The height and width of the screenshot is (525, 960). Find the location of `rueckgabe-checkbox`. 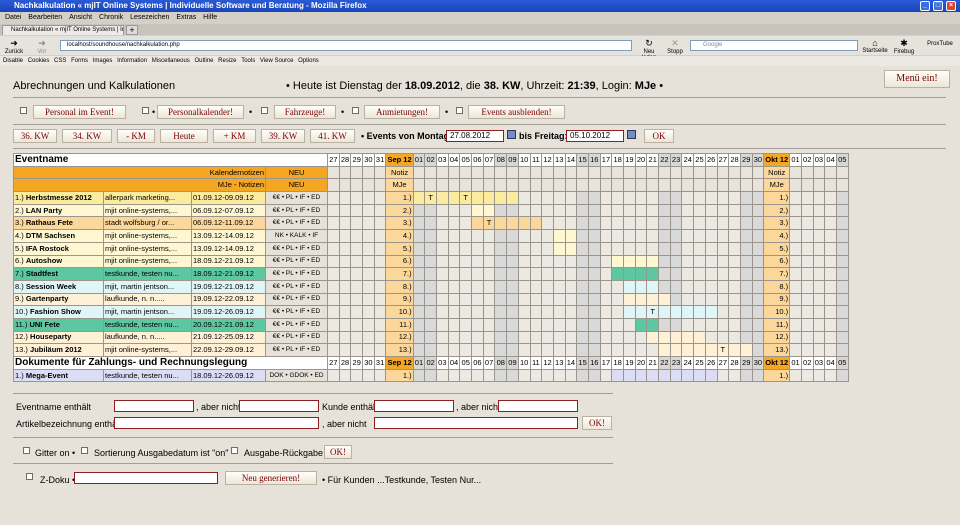

rueckgabe-checkbox is located at coordinates (234, 450).